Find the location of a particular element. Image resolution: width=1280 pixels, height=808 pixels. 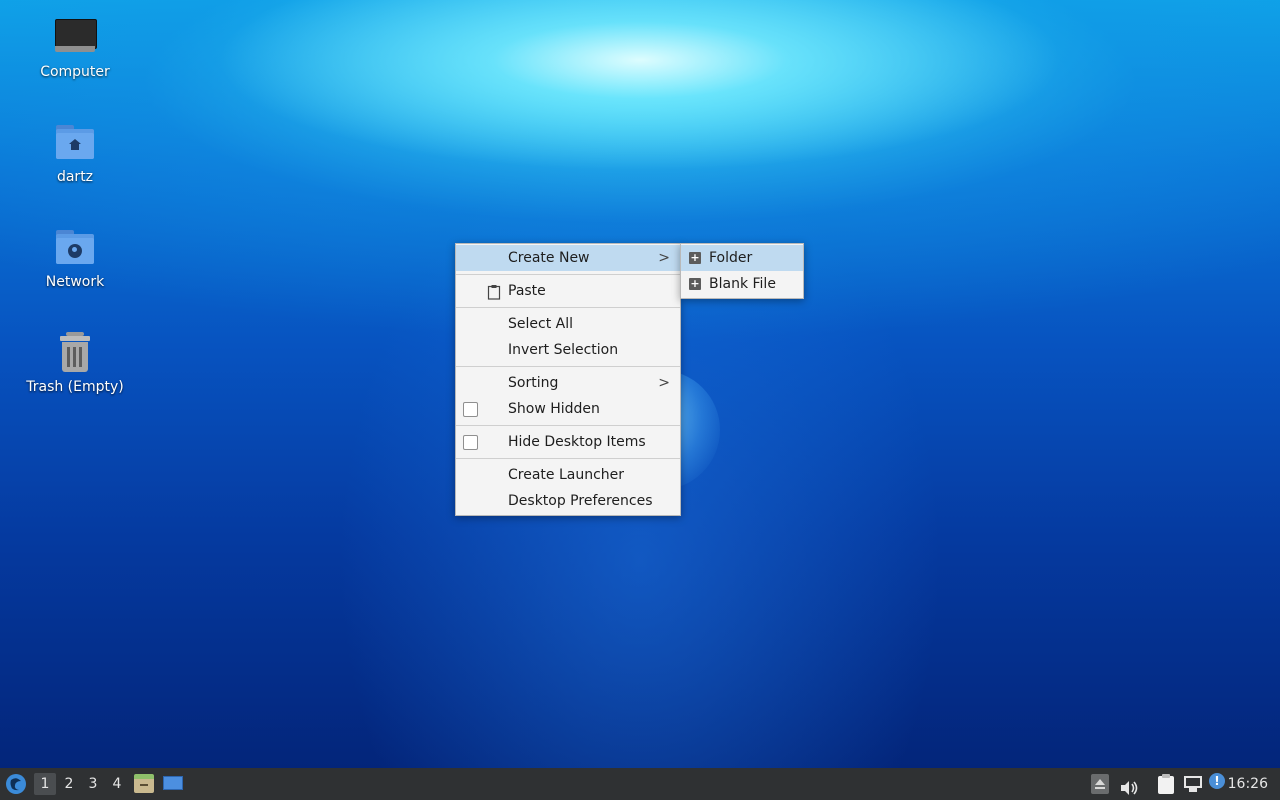

menu-item-label: Sorting is located at coordinates (533, 383).